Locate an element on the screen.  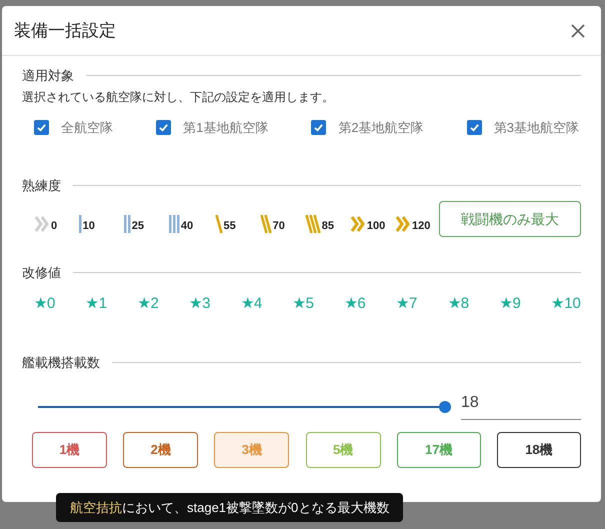
improvement-option: ★4 is located at coordinates (251, 303).